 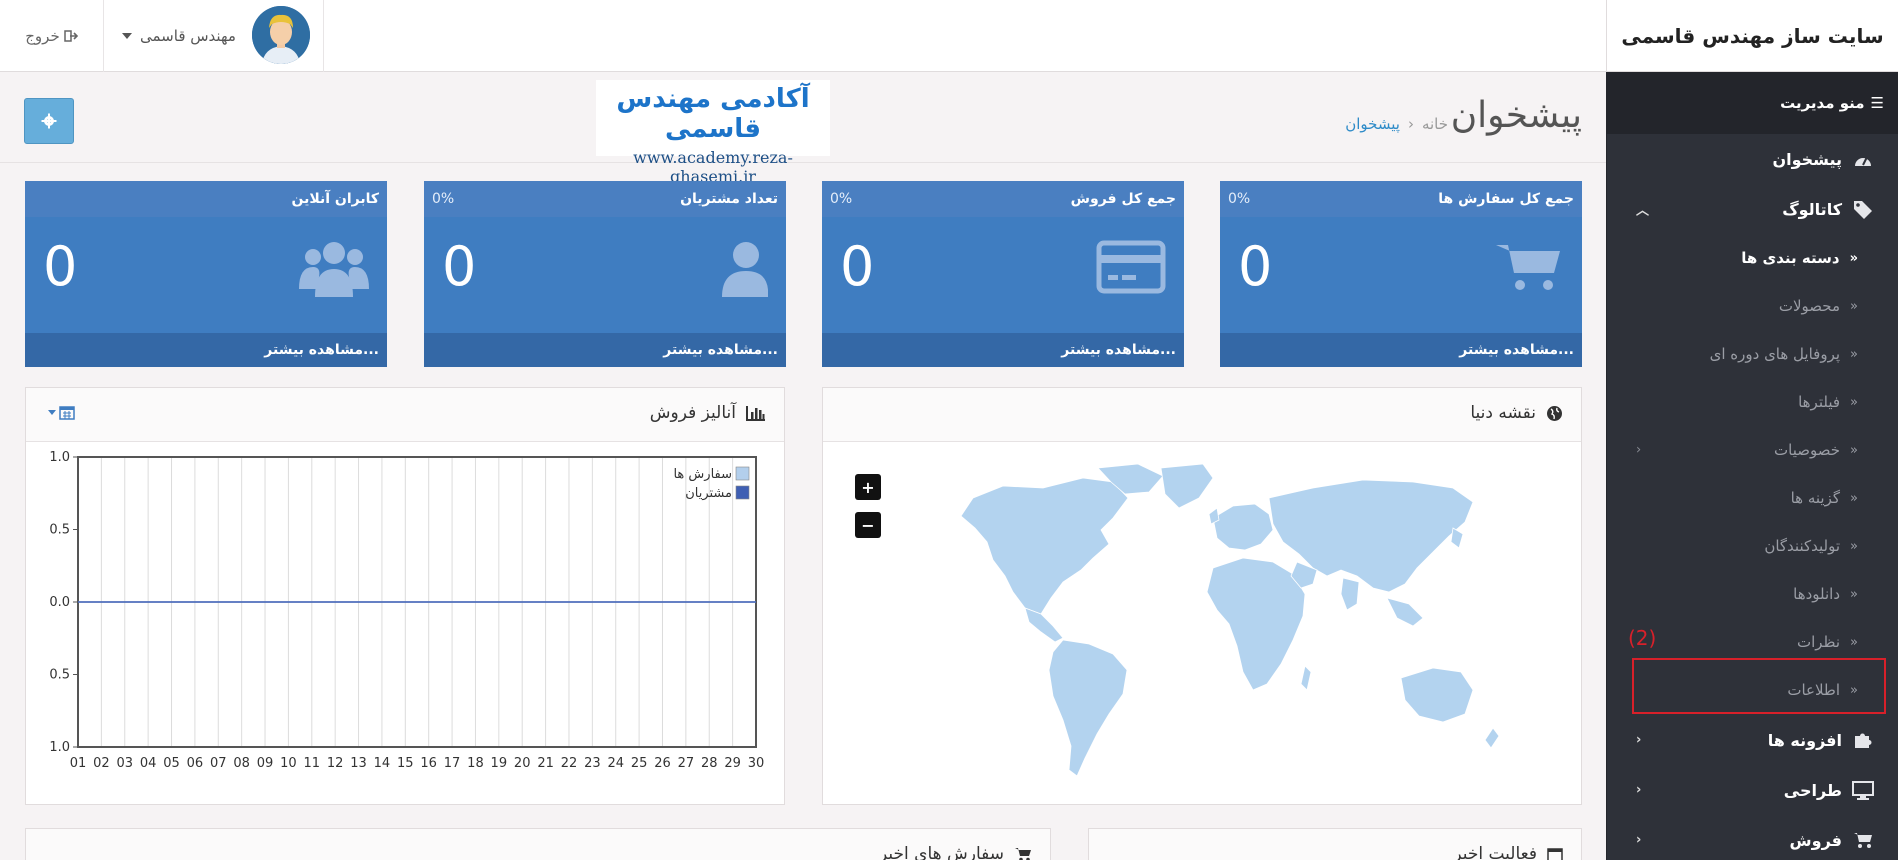 What do you see at coordinates (745, 269) in the screenshot?
I see `user-icon` at bounding box center [745, 269].